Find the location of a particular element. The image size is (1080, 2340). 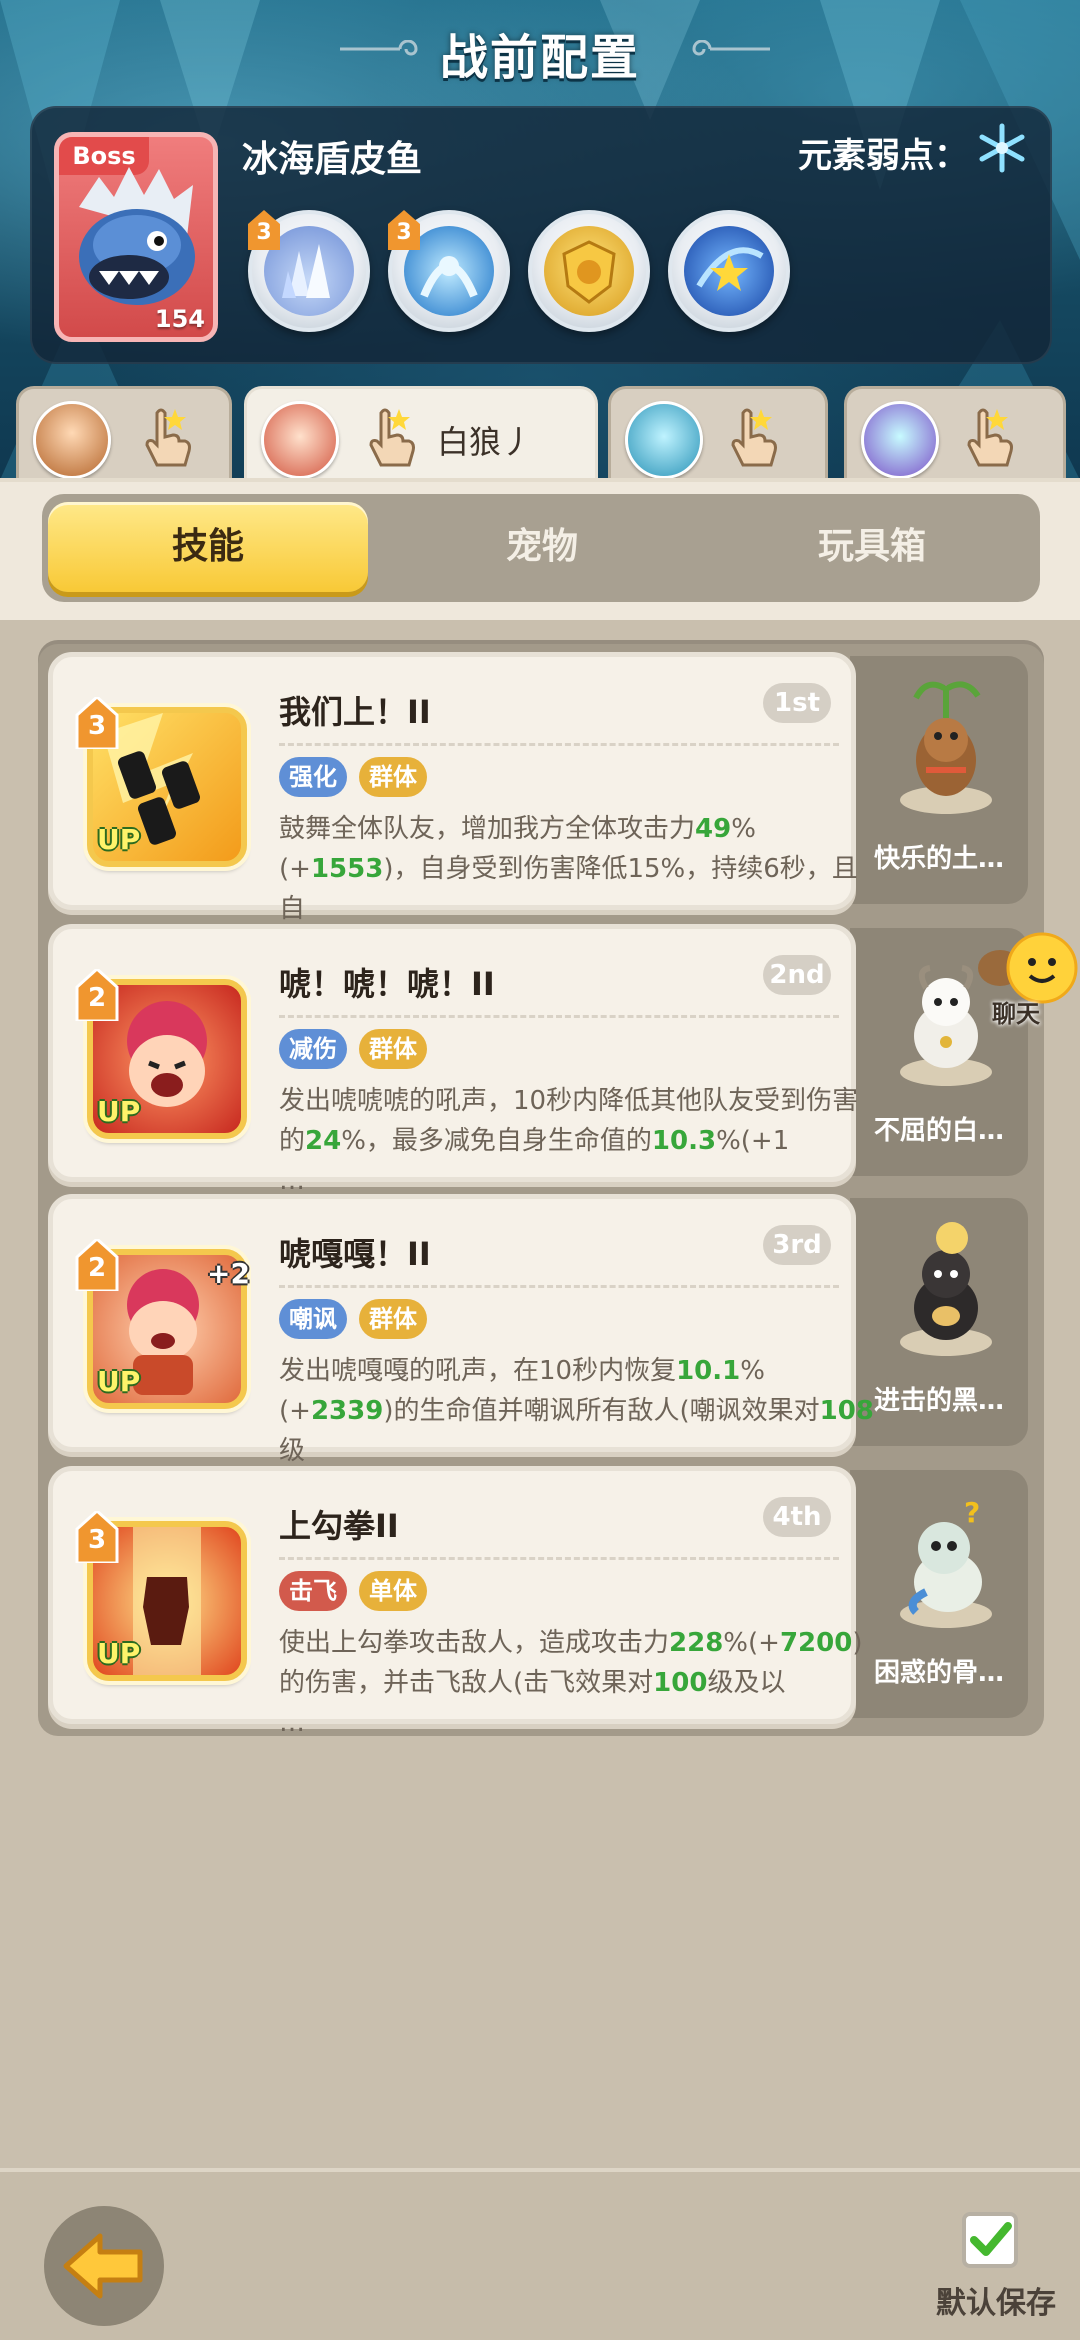

element-weakness-label: 元素弱点： is located at coordinates (883, 156).